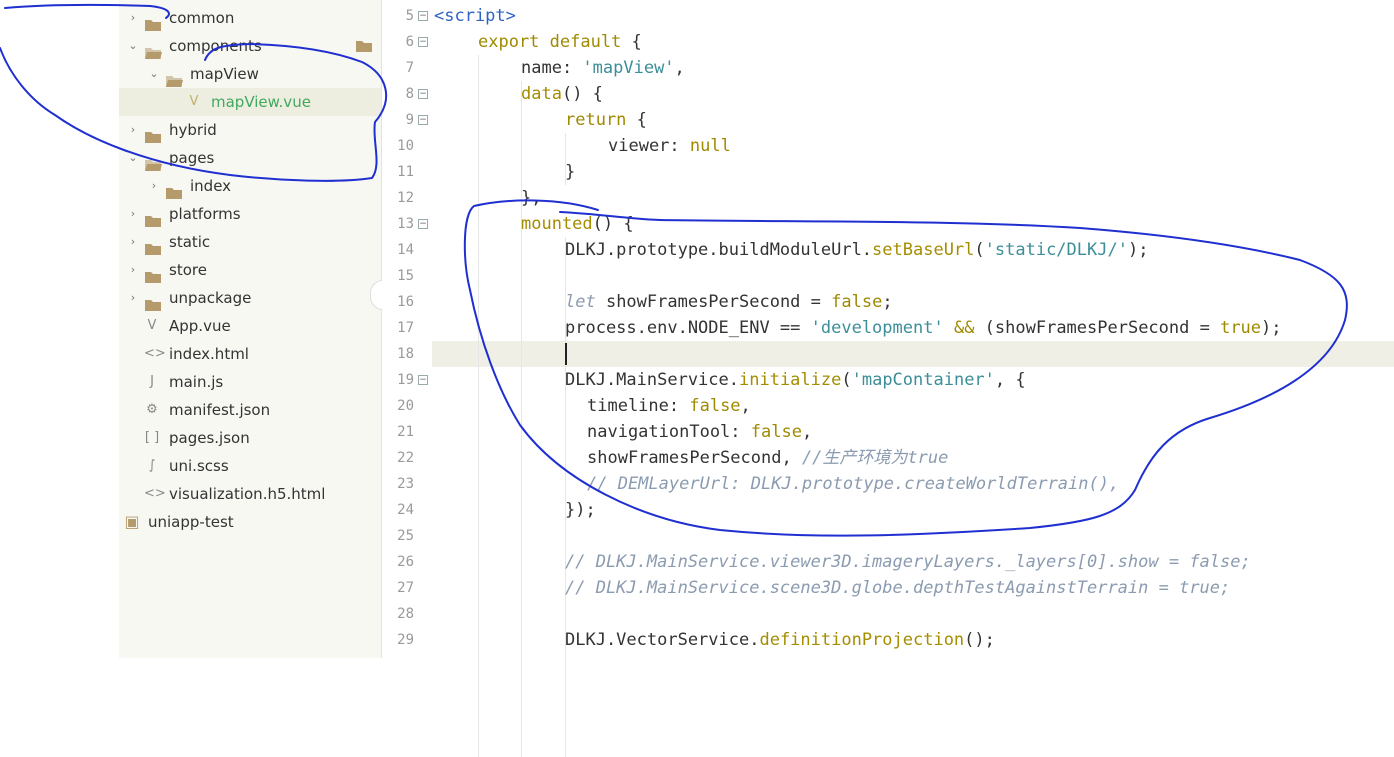  Describe the element at coordinates (923, 380) in the screenshot. I see `code-token: 'mapContainer'` at that location.